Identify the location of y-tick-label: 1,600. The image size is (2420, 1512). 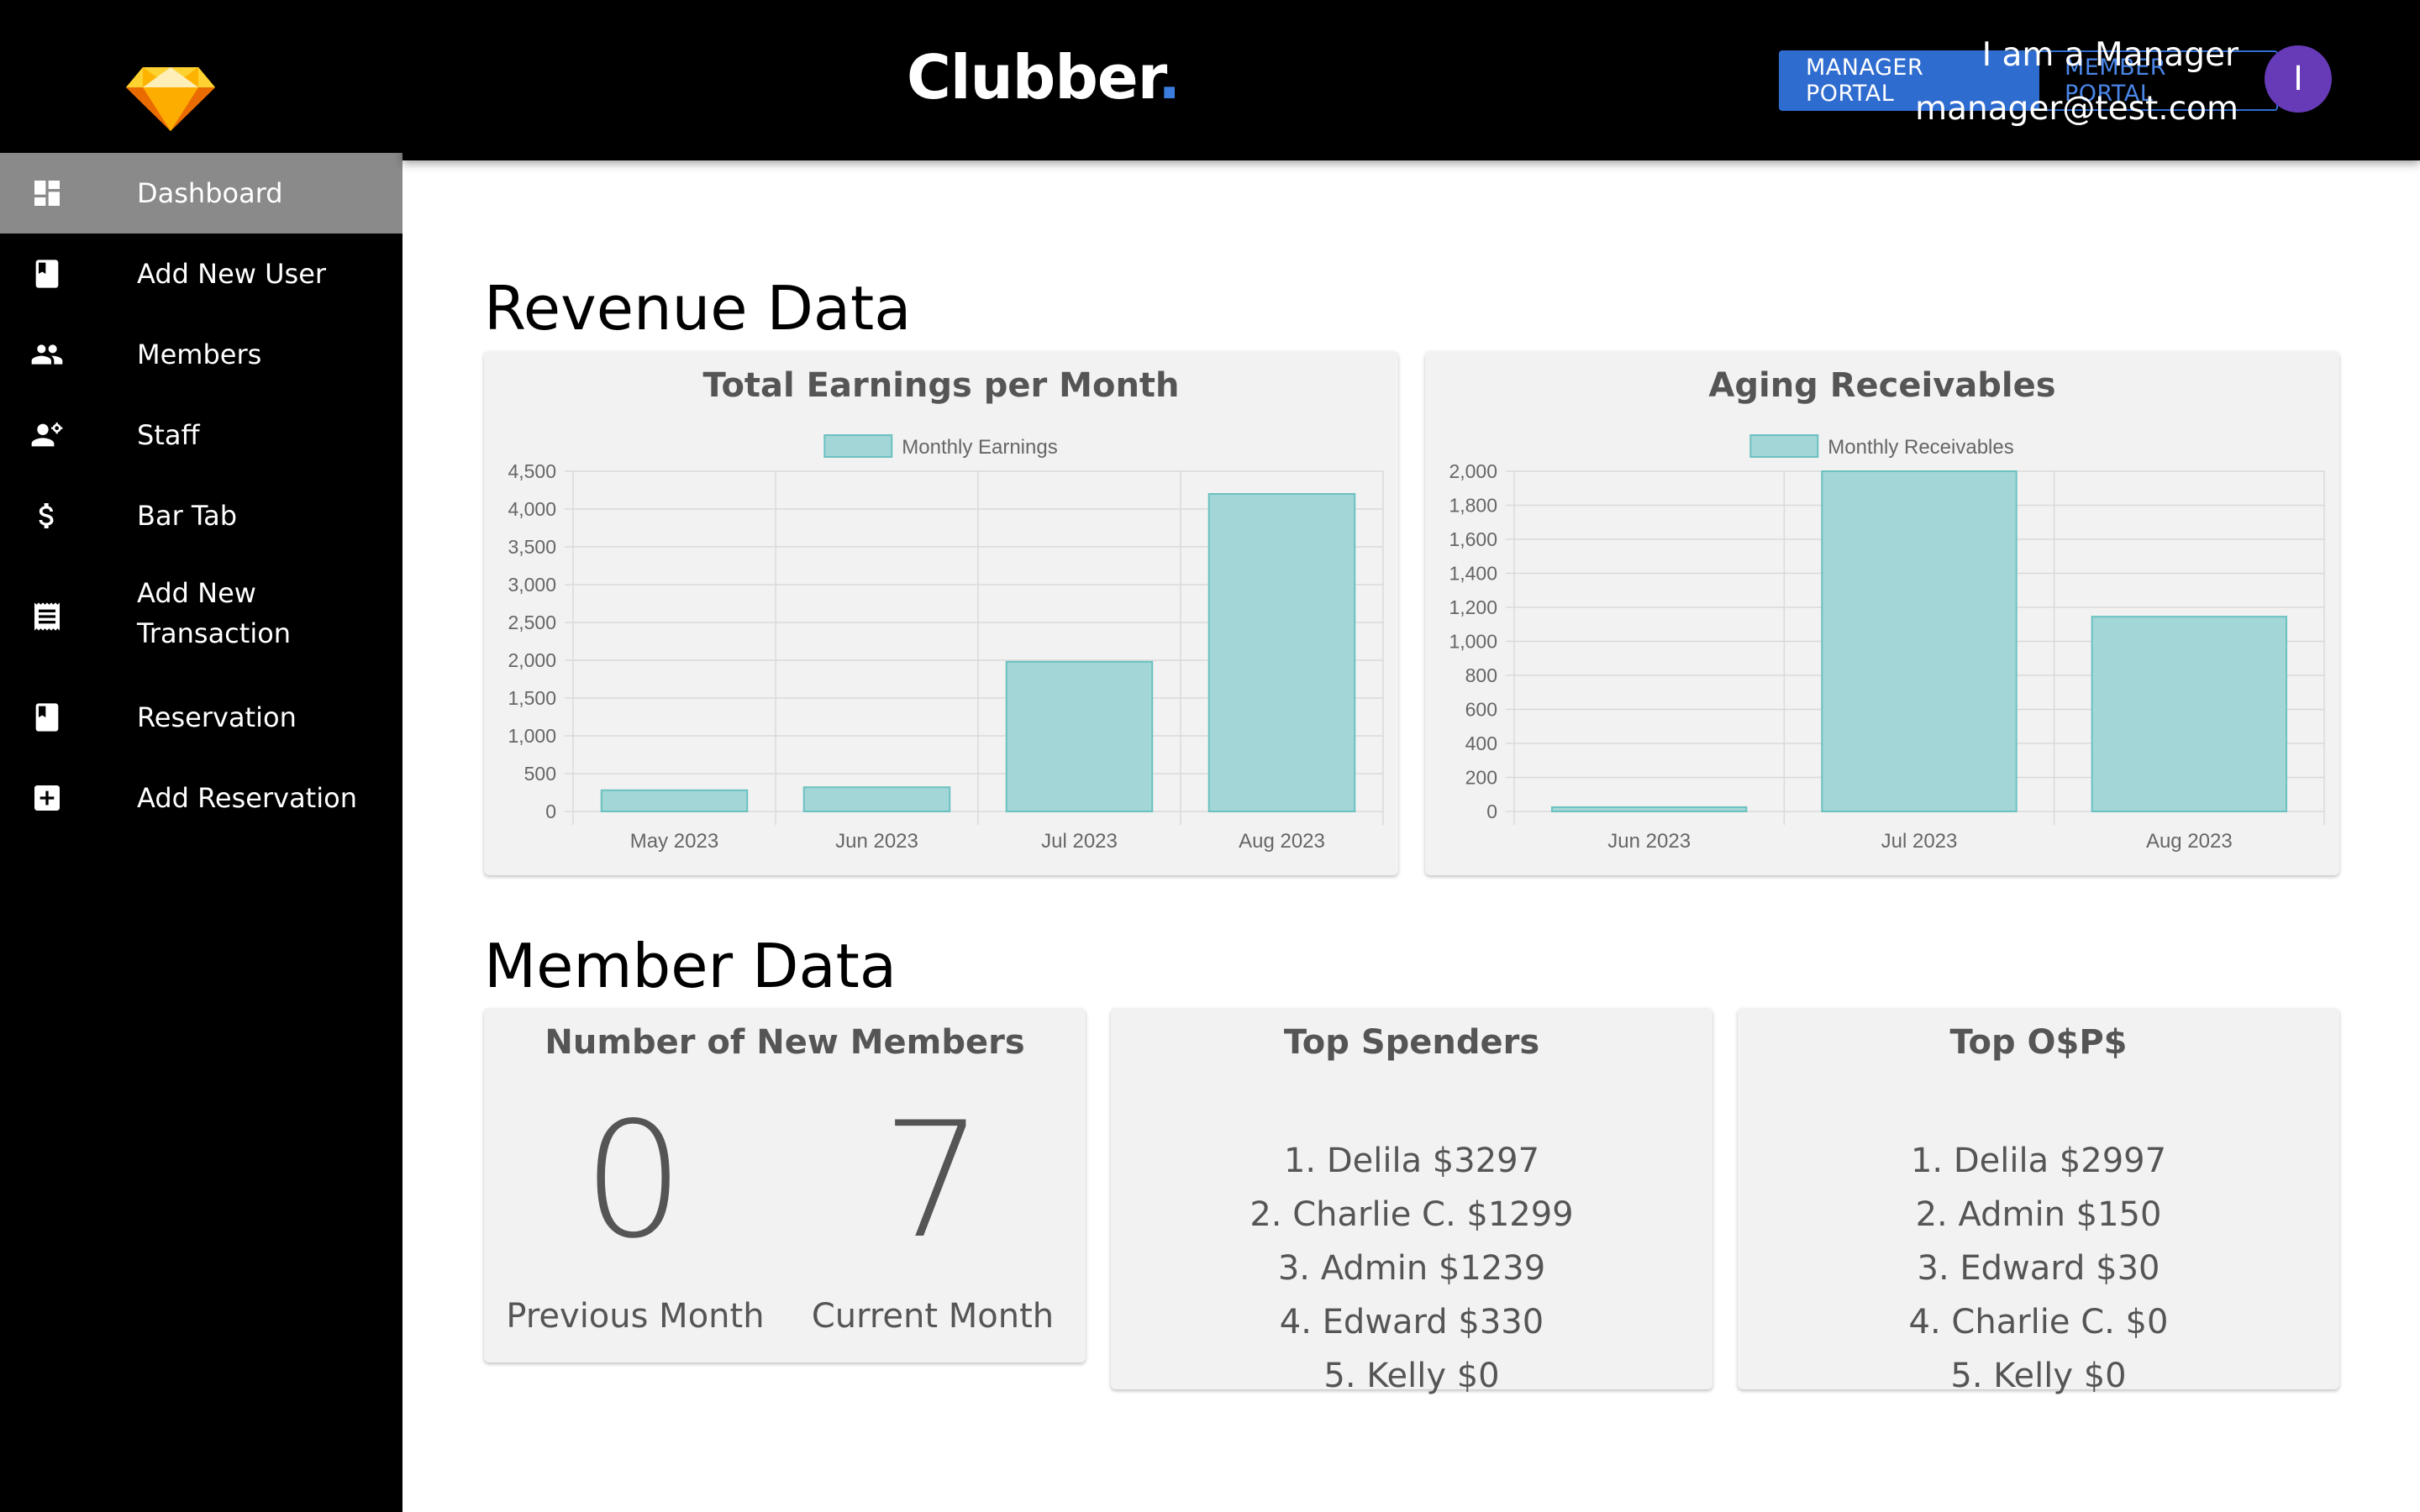
(1473, 539).